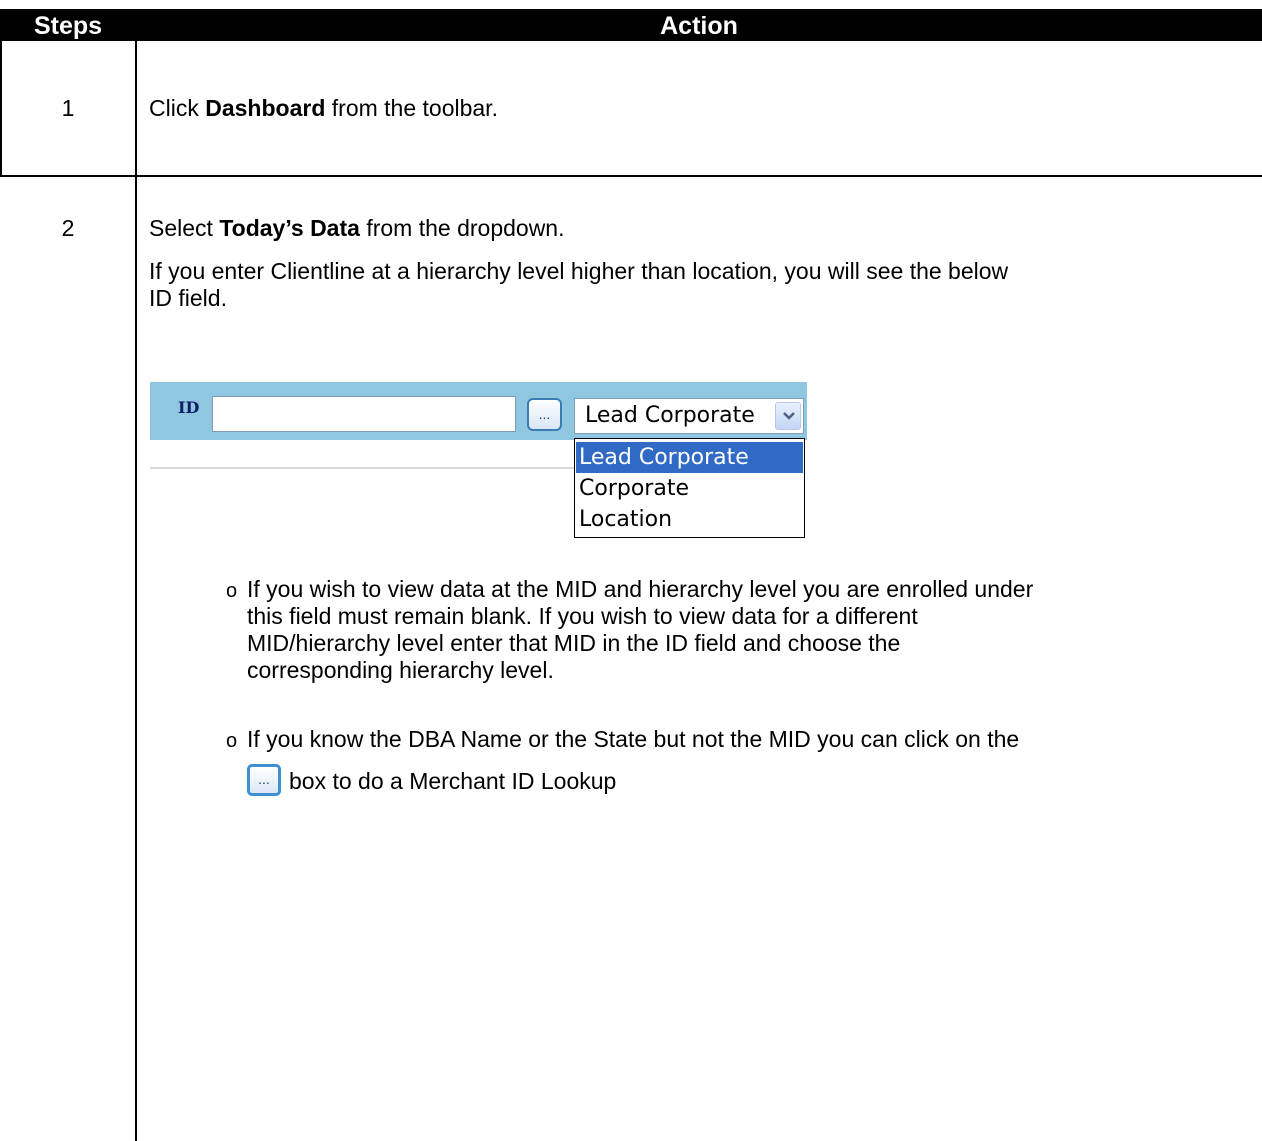 This screenshot has width=1262, height=1141. Describe the element at coordinates (699, 26) in the screenshot. I see `header-action: Action` at that location.